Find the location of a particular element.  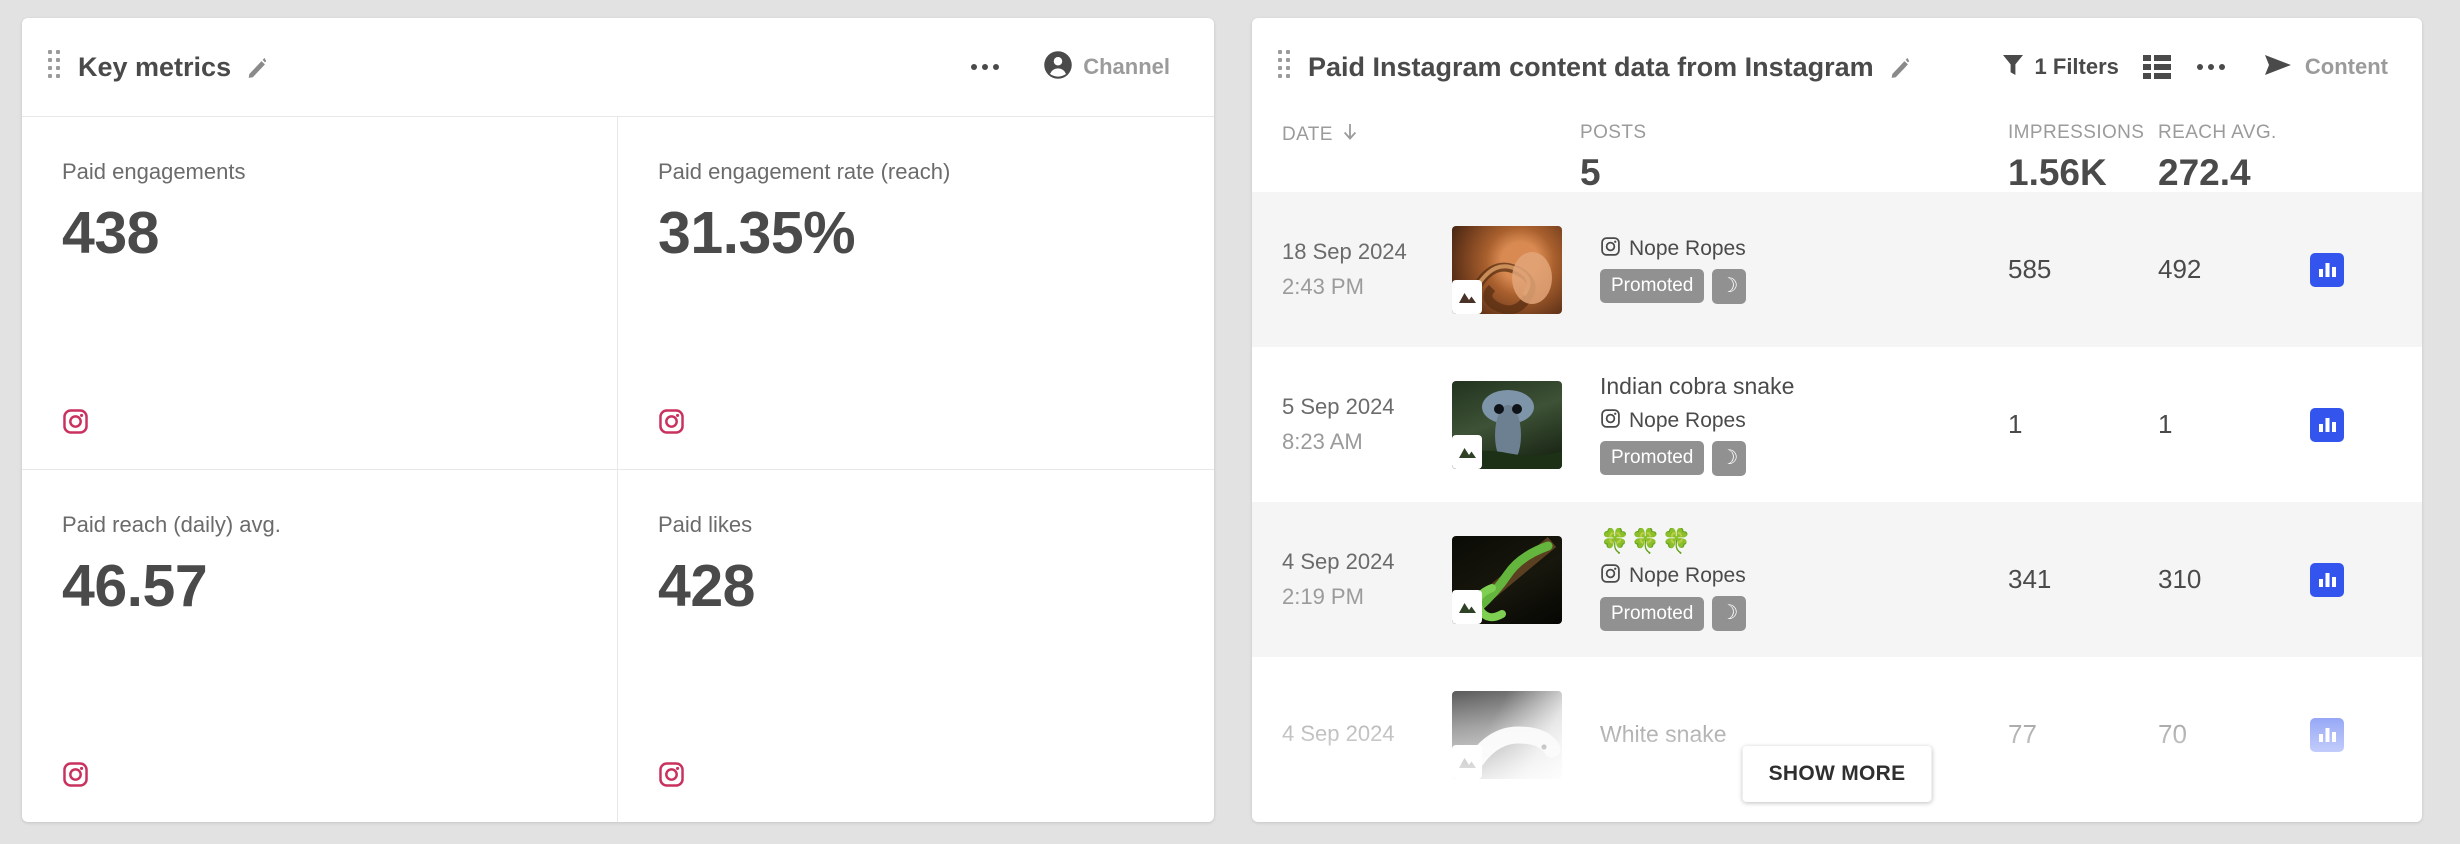

metric-card: Paid reach (daily) avg. 46.57 is located at coordinates (320, 645).